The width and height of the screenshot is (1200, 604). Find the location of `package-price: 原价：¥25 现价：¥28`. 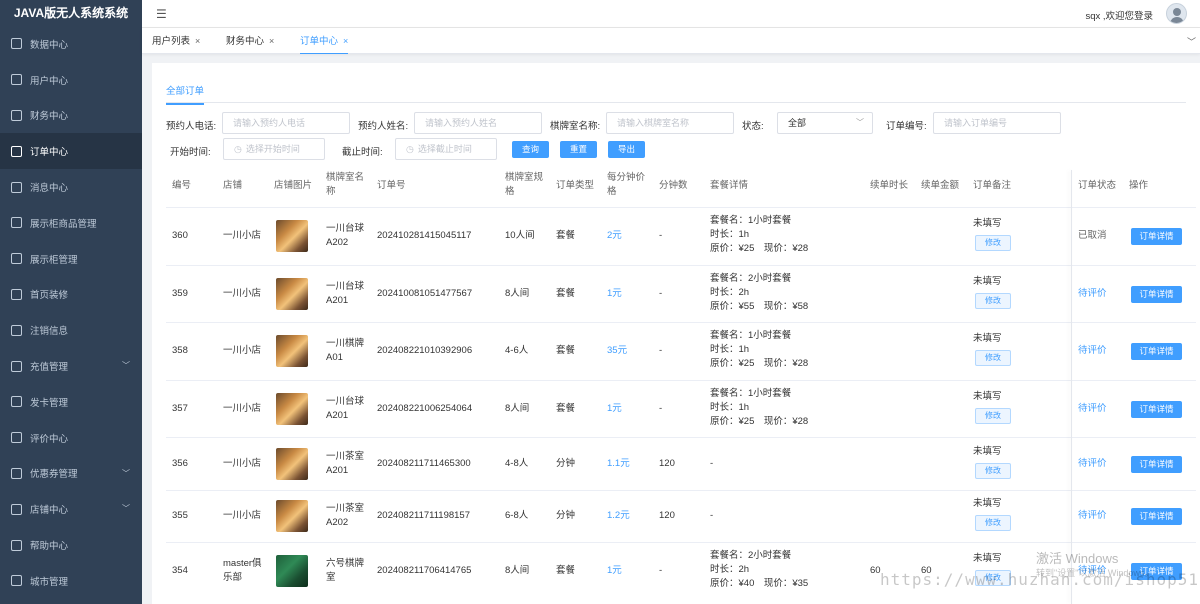

package-price: 原价：¥25 现价：¥28 is located at coordinates (759, 363).